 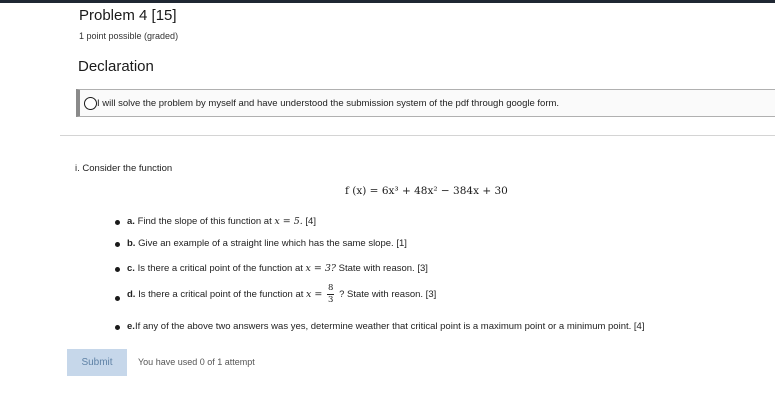 What do you see at coordinates (288, 221) in the screenshot?
I see `question-condition: x = 5.` at bounding box center [288, 221].